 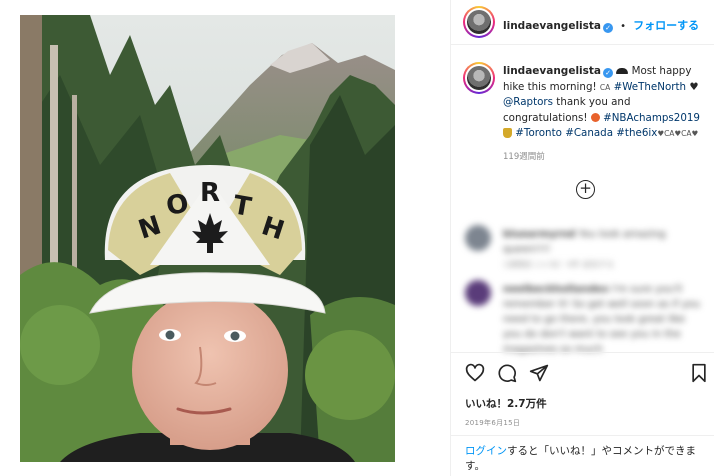 I want to click on comment-meta: 1週間前 いいね！4件 返信する, so click(x=559, y=264).